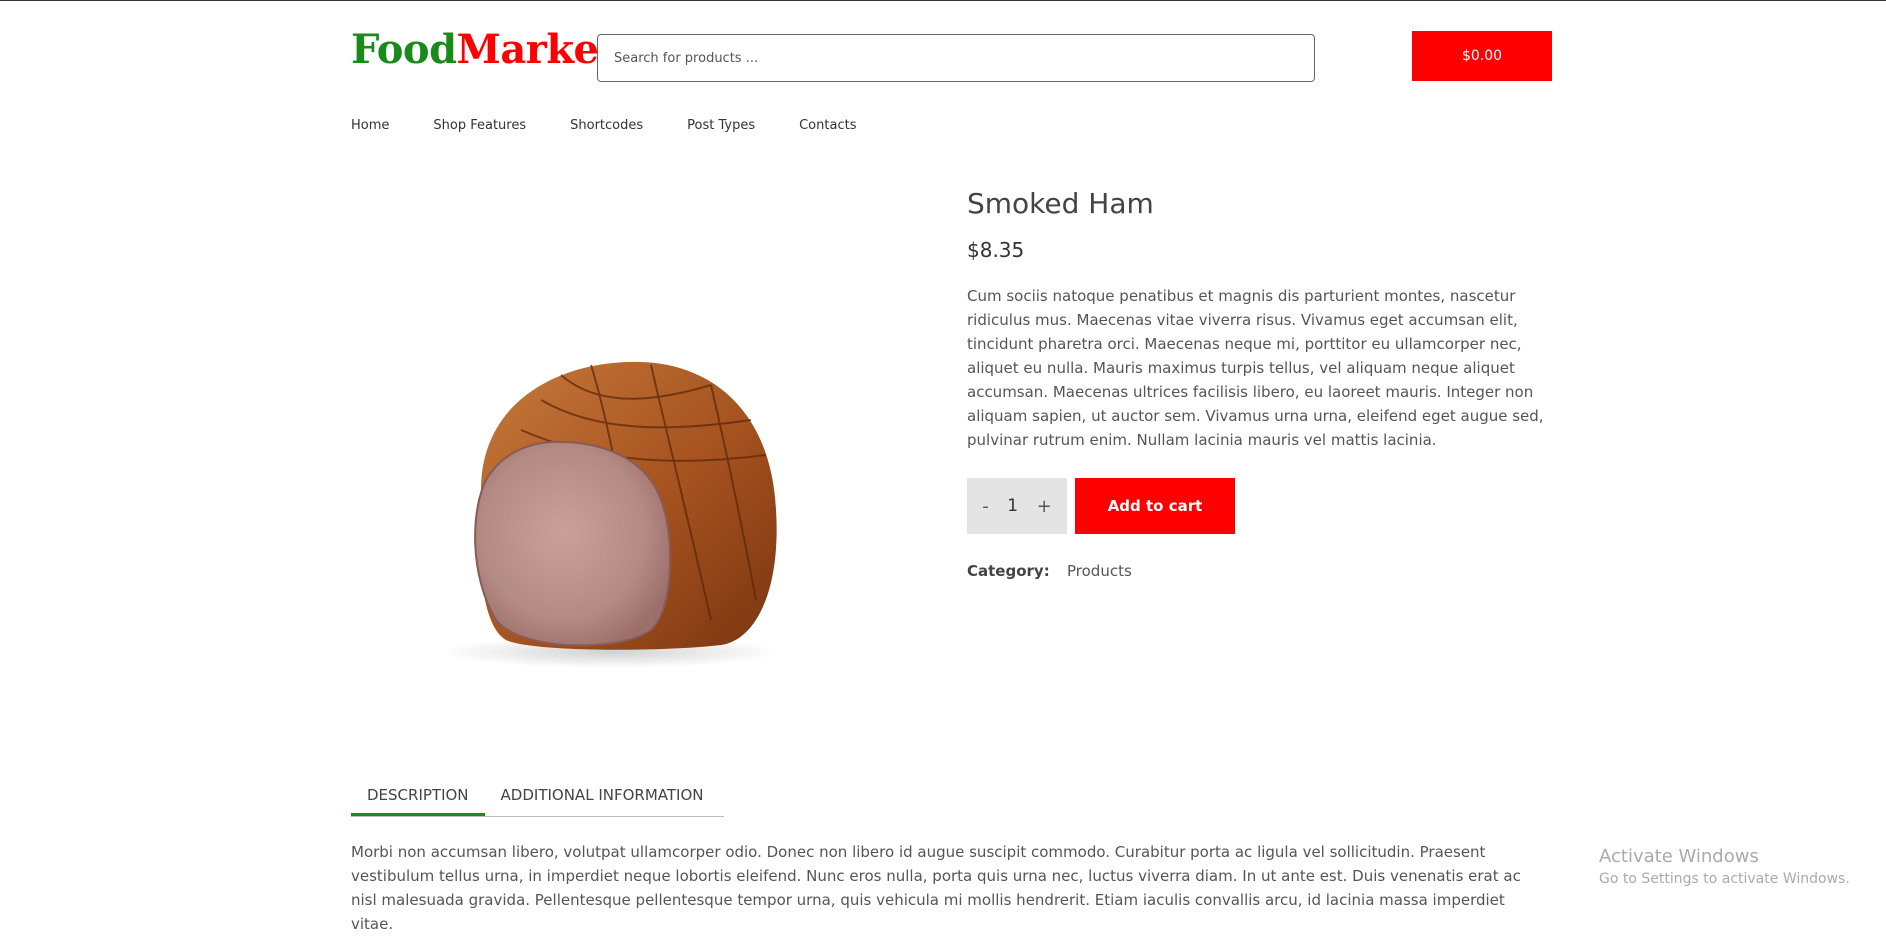  Describe the element at coordinates (1260, 571) in the screenshot. I see `product-meta: Category: Products` at that location.